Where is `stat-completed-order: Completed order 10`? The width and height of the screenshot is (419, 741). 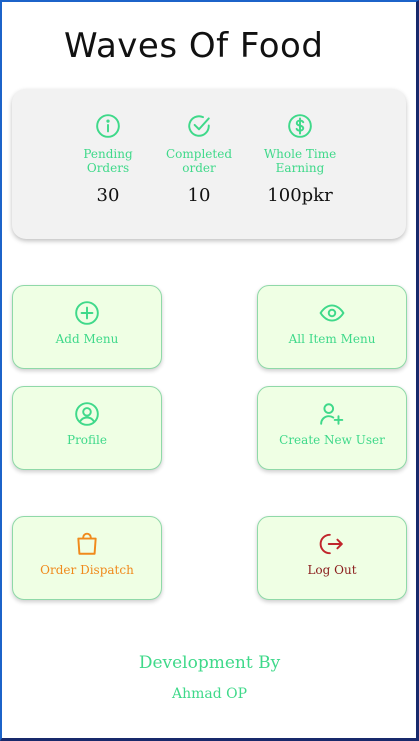
stat-completed-order: Completed order 10 is located at coordinates (199, 159).